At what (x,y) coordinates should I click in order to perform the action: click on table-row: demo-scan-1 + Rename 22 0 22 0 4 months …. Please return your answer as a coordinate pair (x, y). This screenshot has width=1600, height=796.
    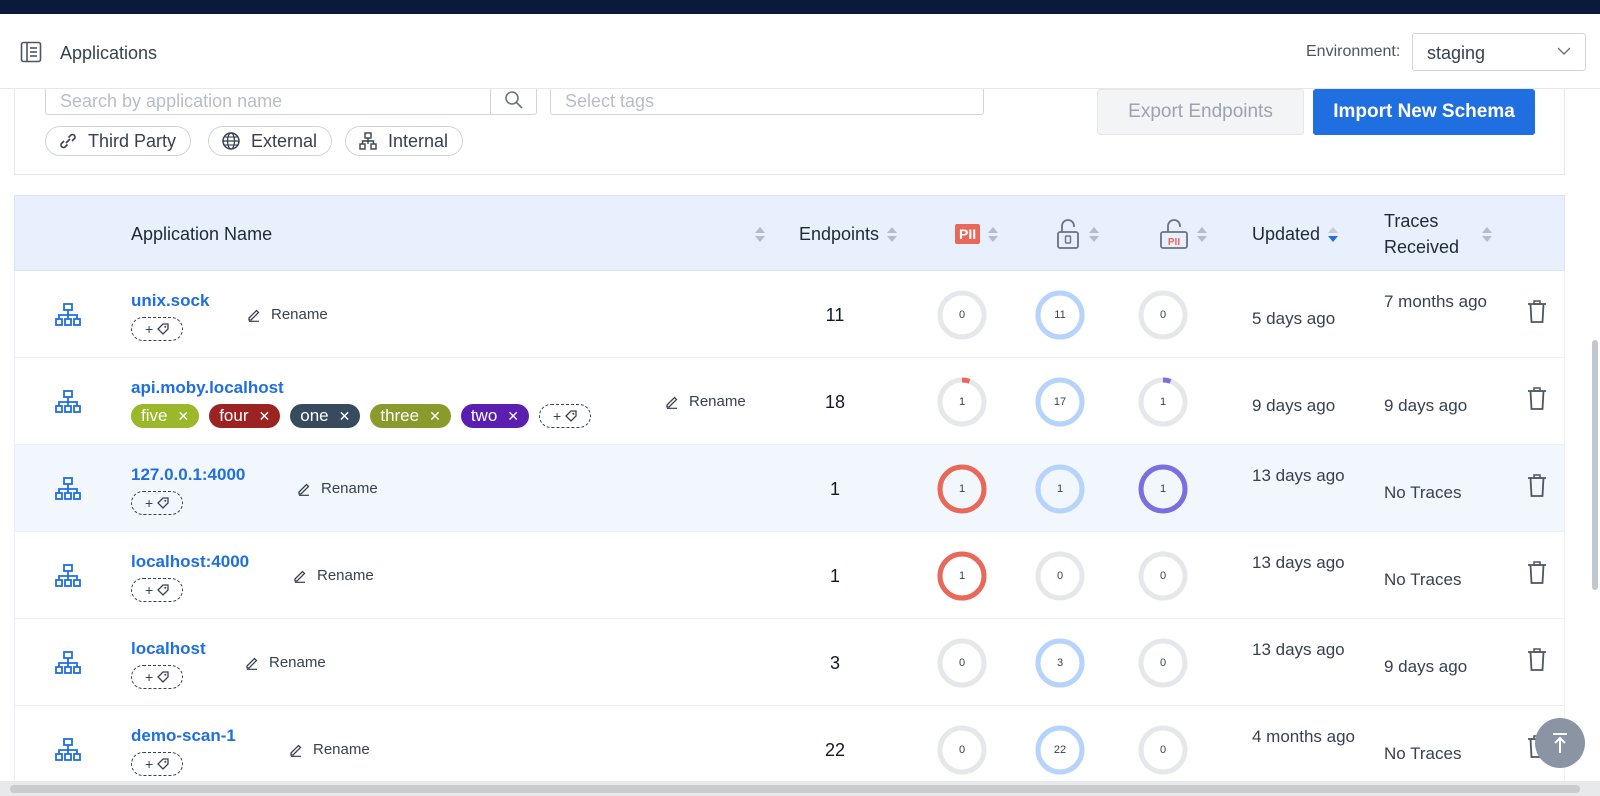
    Looking at the image, I should click on (789, 749).